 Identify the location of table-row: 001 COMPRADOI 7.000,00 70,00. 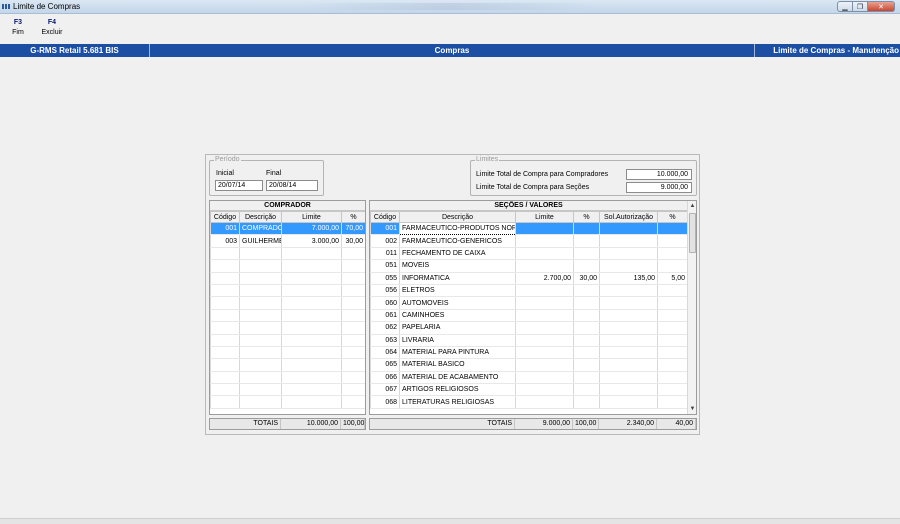
(287, 229).